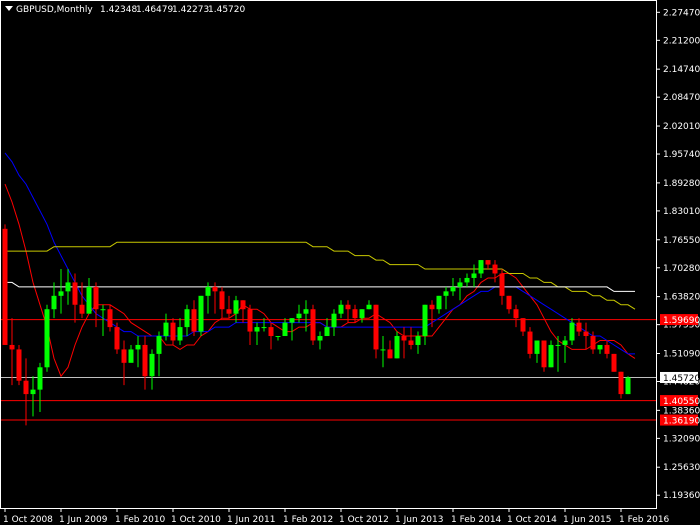 This screenshot has width=700, height=525. I want to click on x-tick-label: 1 Feb 2014, so click(476, 520).